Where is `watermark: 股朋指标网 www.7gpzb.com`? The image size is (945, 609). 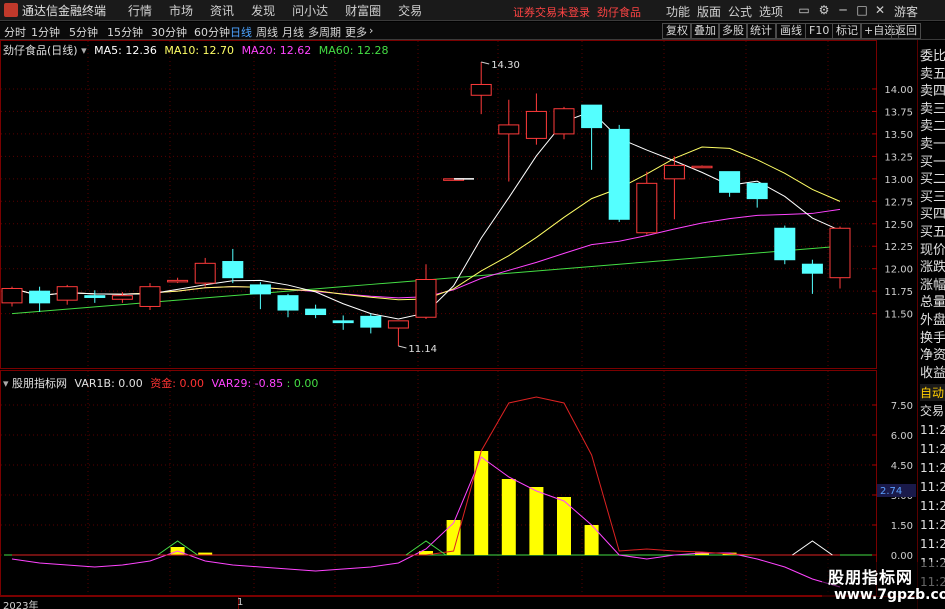
watermark: 股朋指标网 www.7gpzb.com is located at coordinates (883, 585).